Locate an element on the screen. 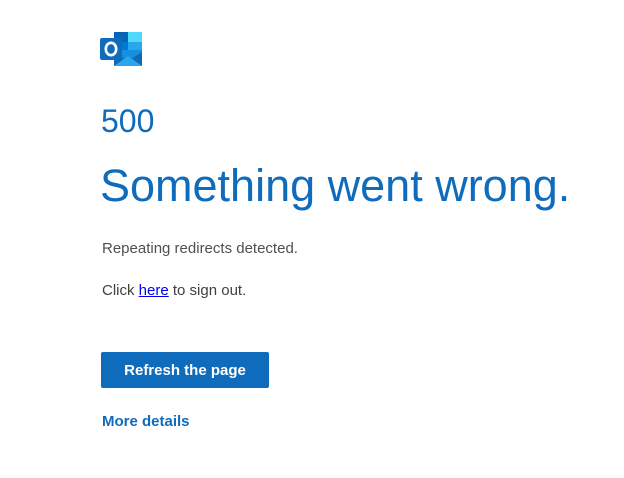 The image size is (624, 478). more-details-link: More details is located at coordinates (146, 422).